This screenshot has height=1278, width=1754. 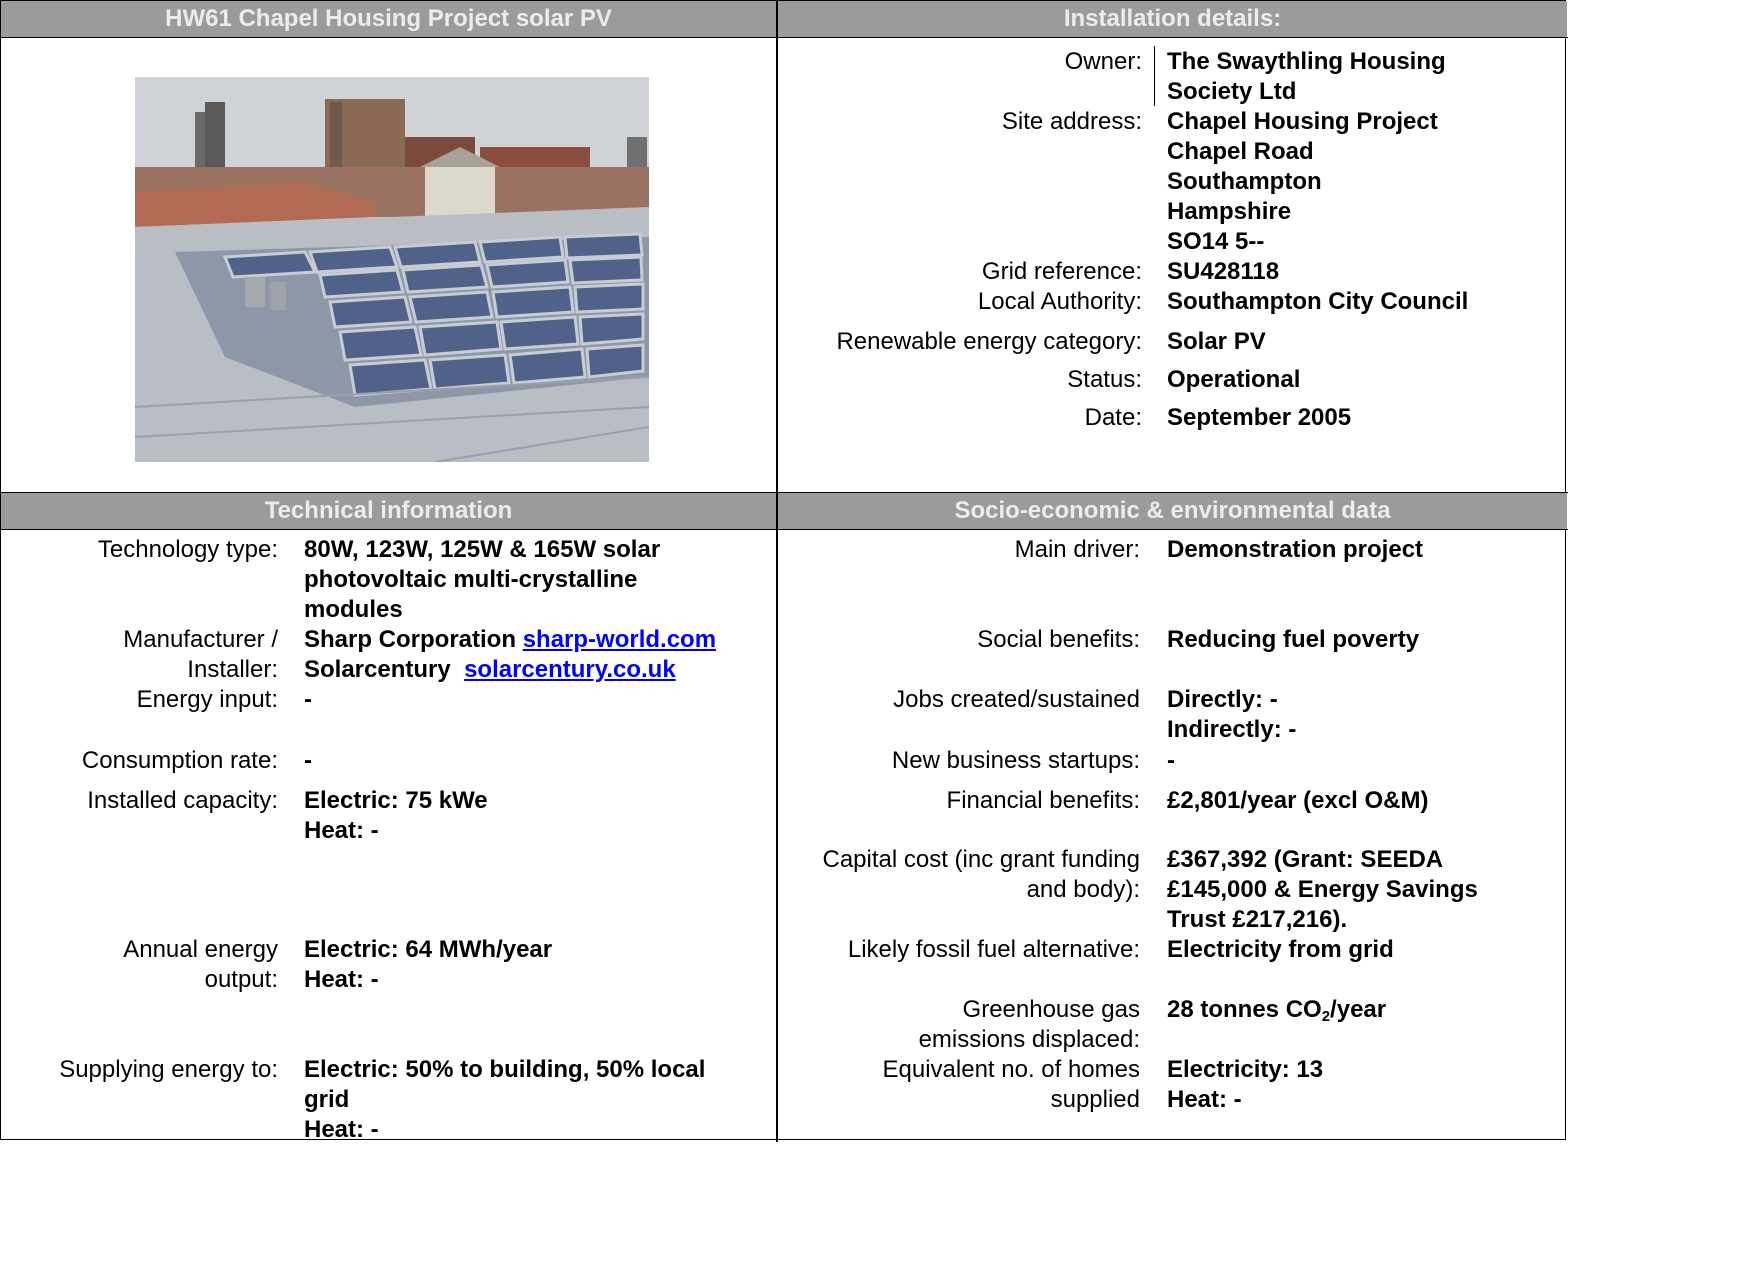 What do you see at coordinates (1257, 919) in the screenshot?
I see `value-line: Trust £217,216).` at bounding box center [1257, 919].